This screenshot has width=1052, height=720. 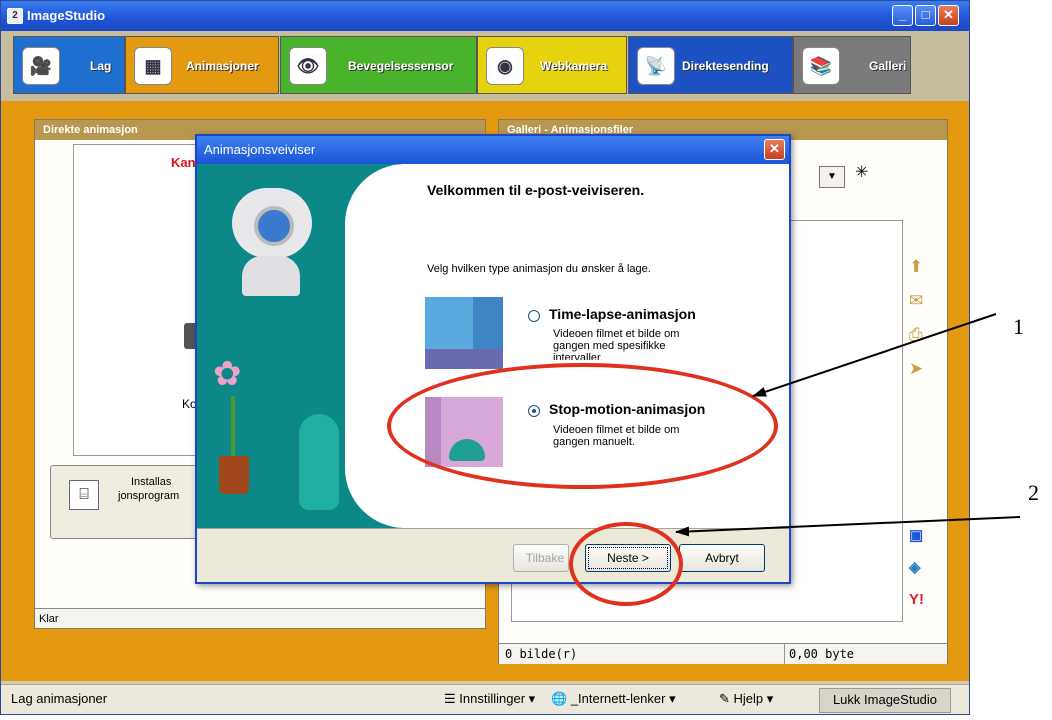 What do you see at coordinates (848, 425) in the screenshot?
I see `annotation-arrows` at bounding box center [848, 425].